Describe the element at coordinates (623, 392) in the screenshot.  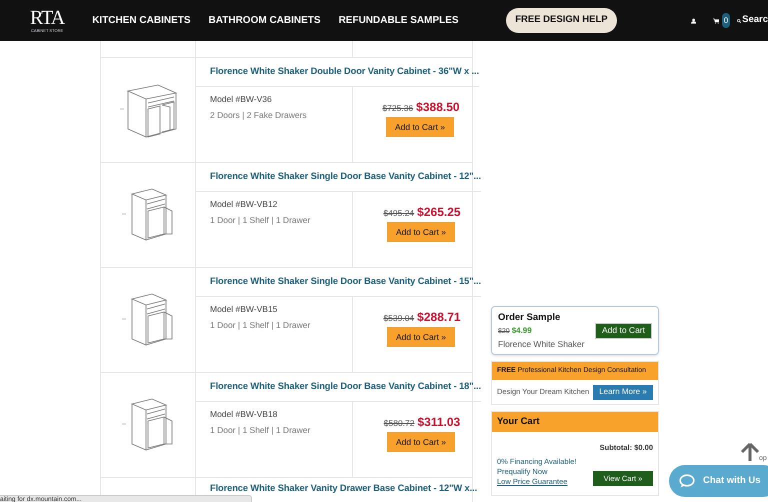
I see `learn-more-button: Learn More »` at that location.